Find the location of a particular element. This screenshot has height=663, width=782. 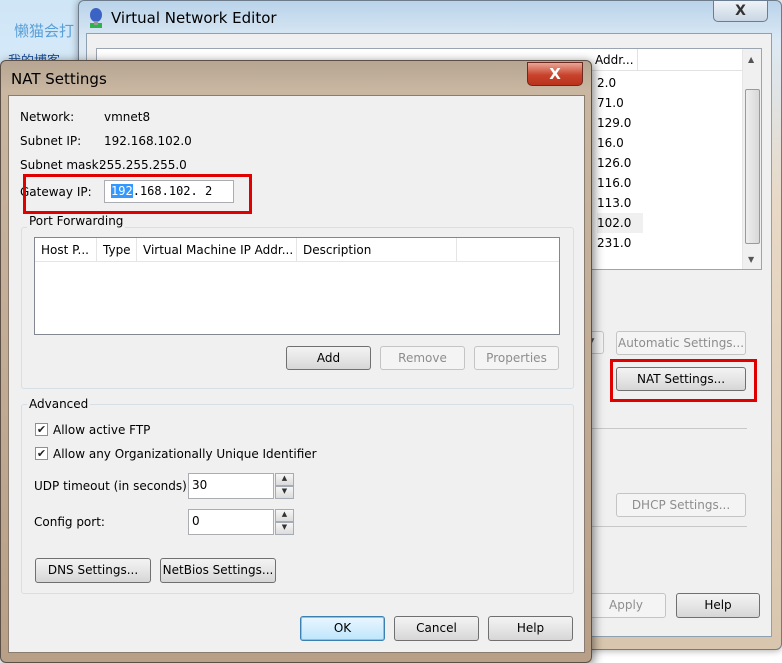

allow-ftp-checkbox: ✔ is located at coordinates (41, 429).